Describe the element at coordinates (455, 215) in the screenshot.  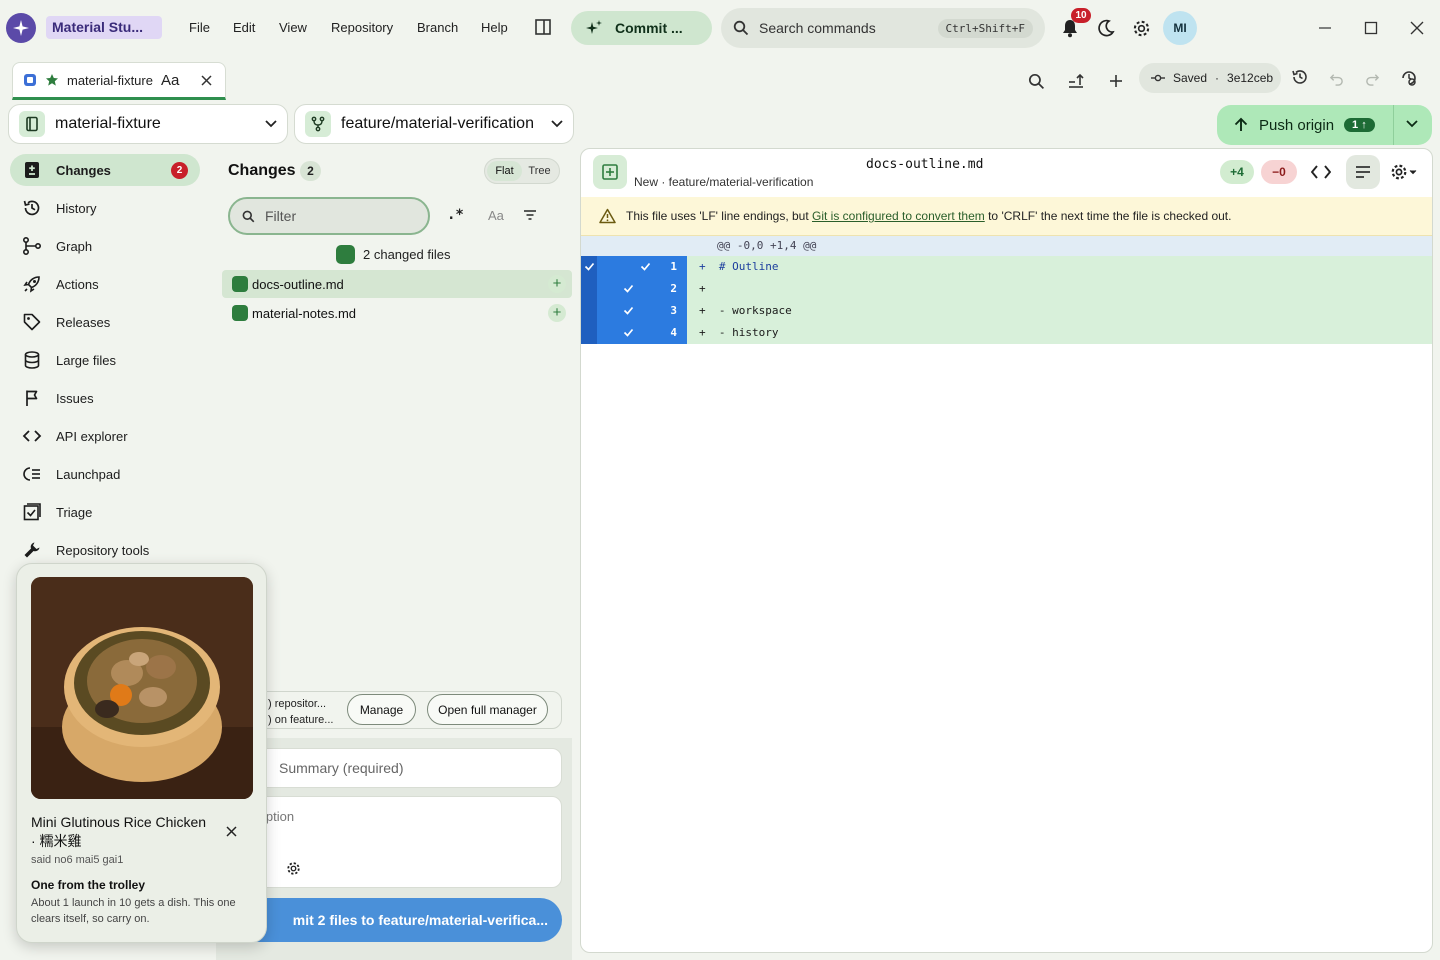
I see `regex-toggle: .*` at that location.